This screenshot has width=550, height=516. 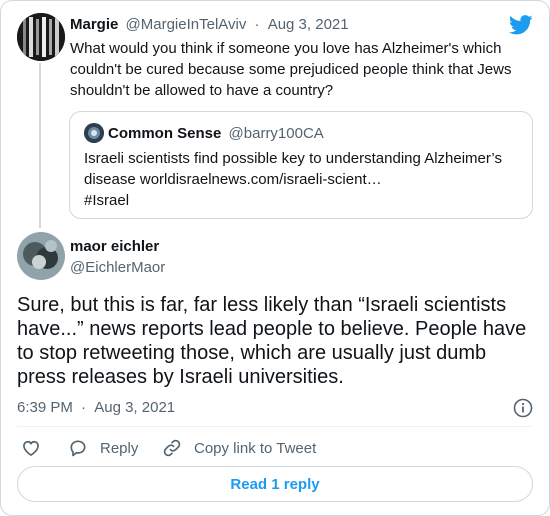 What do you see at coordinates (45, 407) in the screenshot?
I see `main-tweet-time: 6:39 PM` at bounding box center [45, 407].